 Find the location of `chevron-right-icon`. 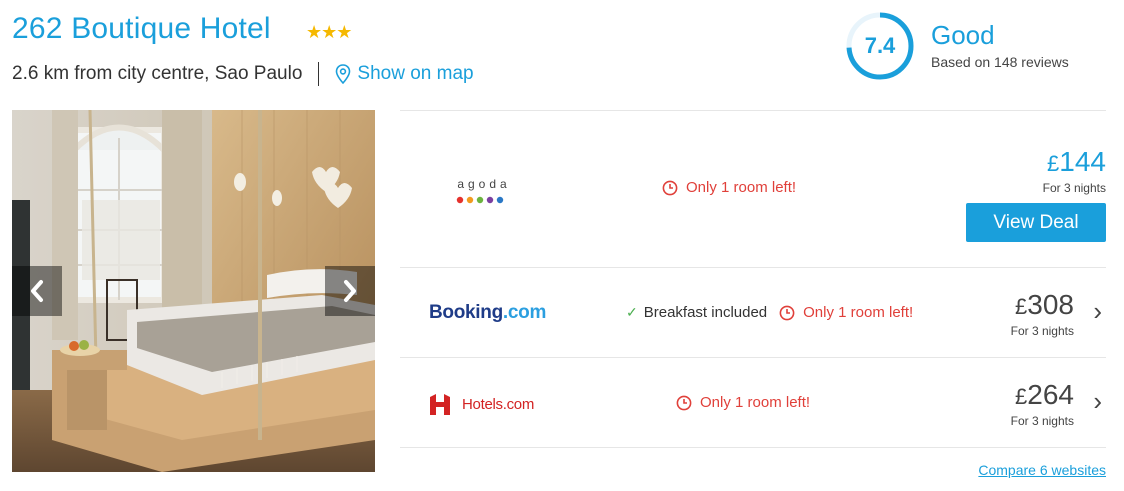

chevron-right-icon is located at coordinates (350, 291).